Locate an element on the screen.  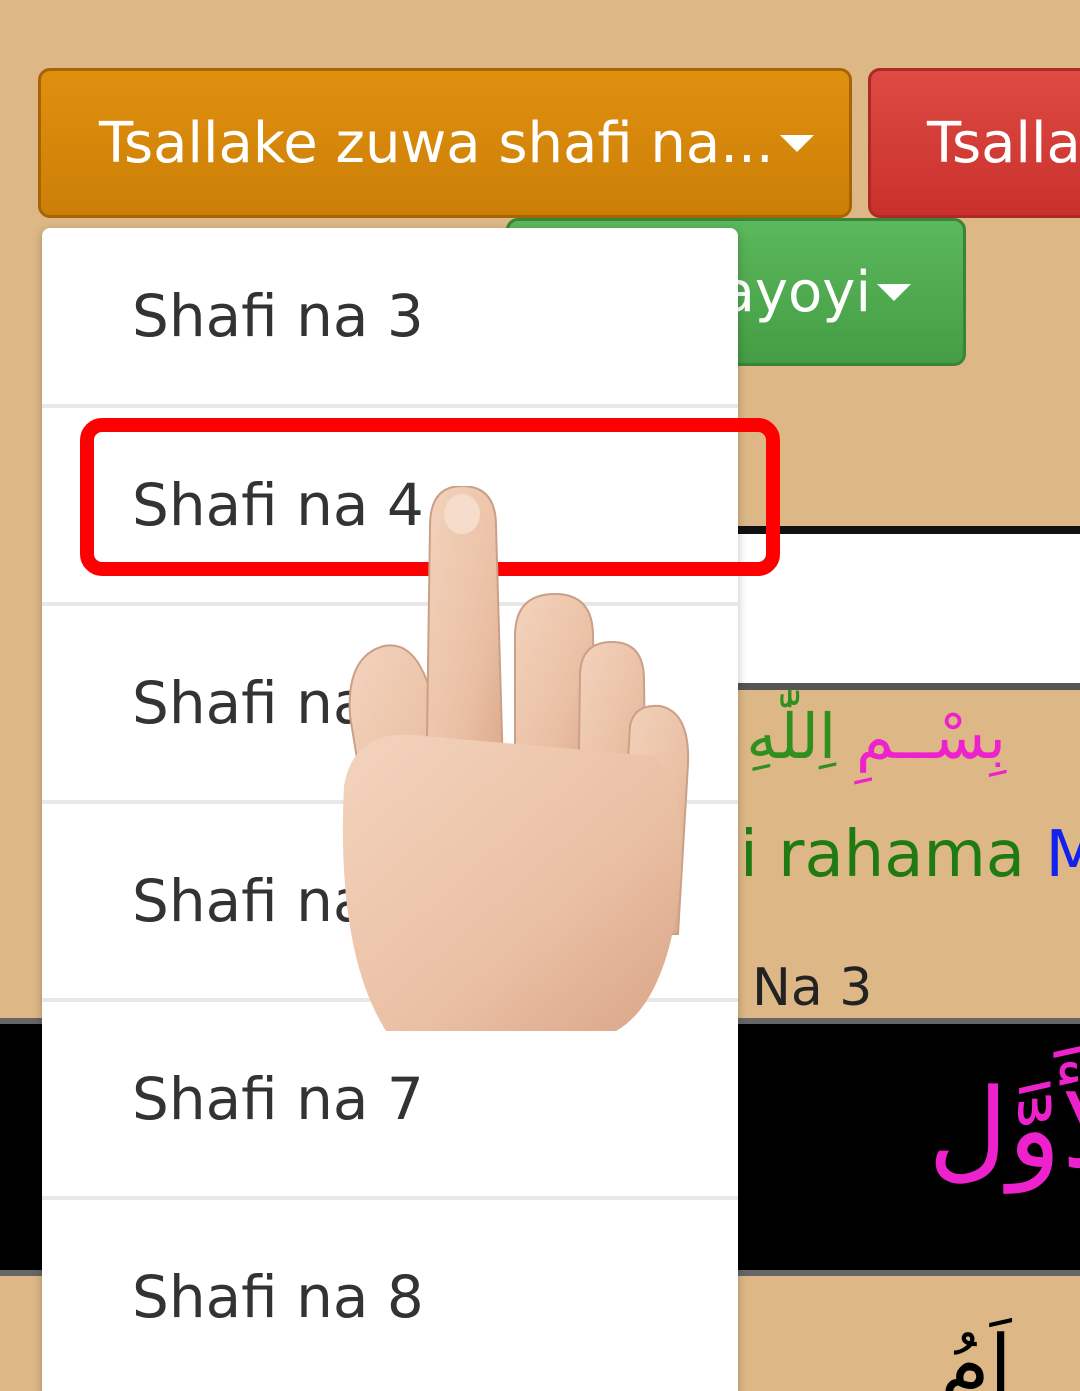
translation-line: i rahama M is located at coordinates (910, 855).